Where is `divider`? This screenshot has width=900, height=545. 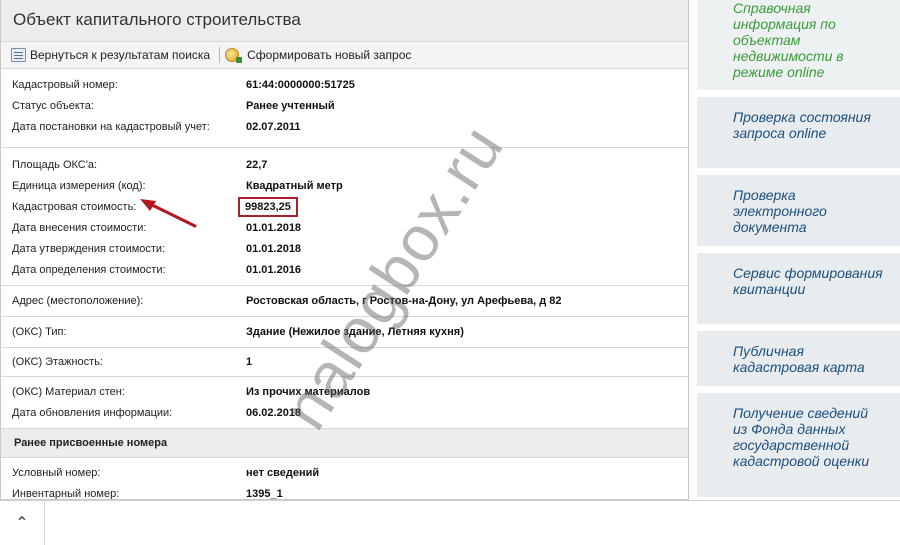
divider is located at coordinates (344, 150).